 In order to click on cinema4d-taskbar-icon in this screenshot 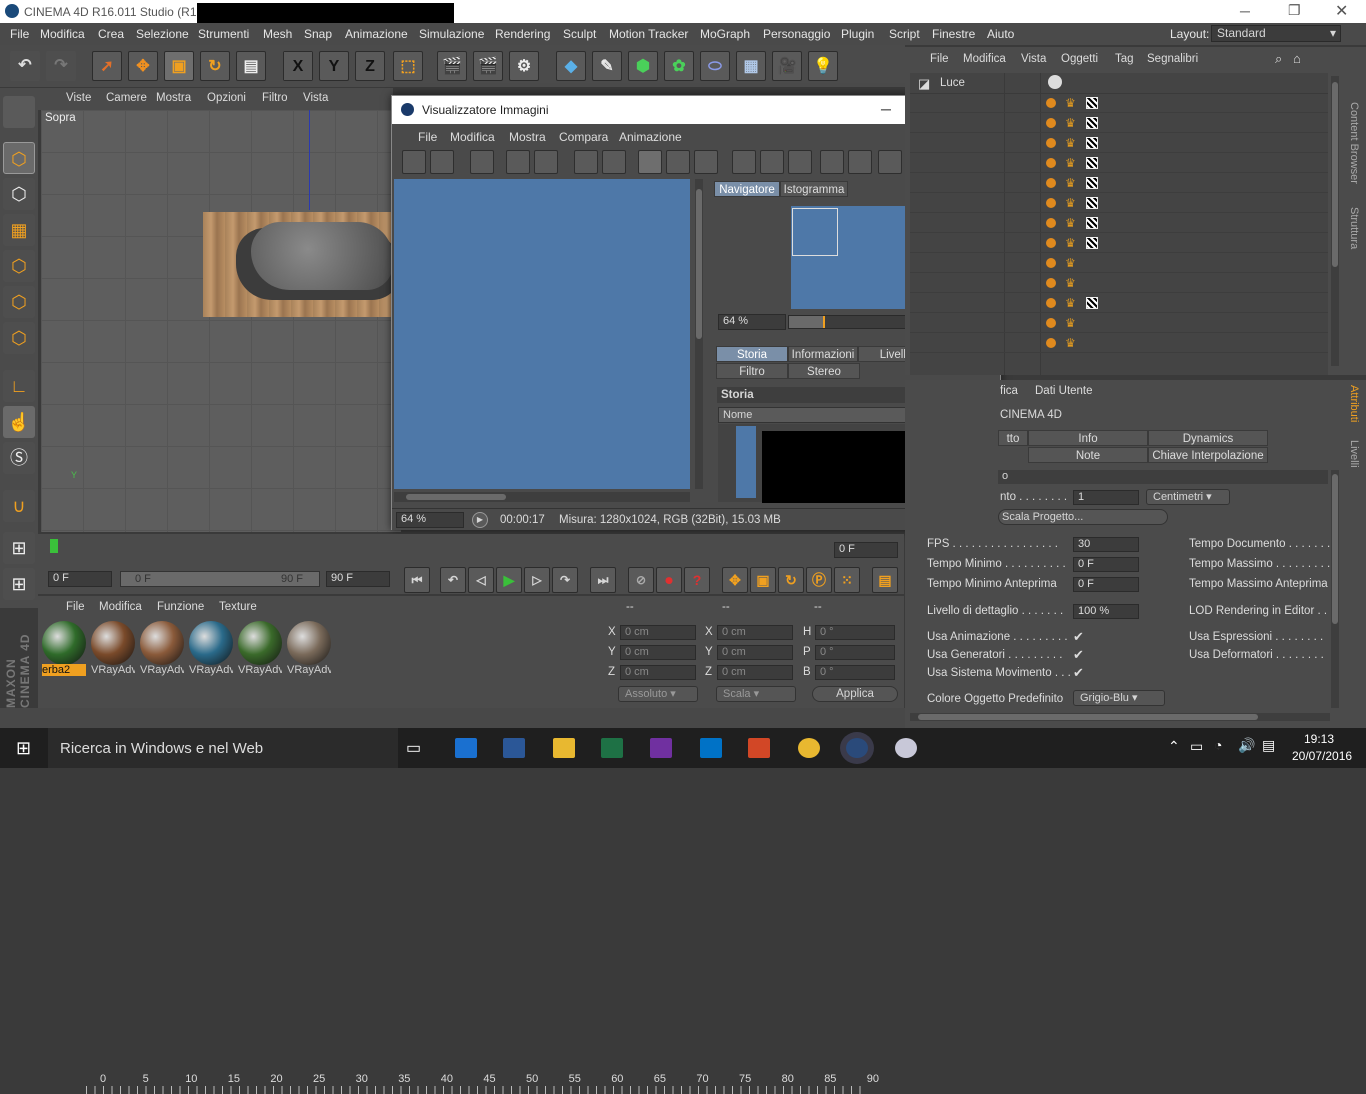, I will do `click(857, 748)`.